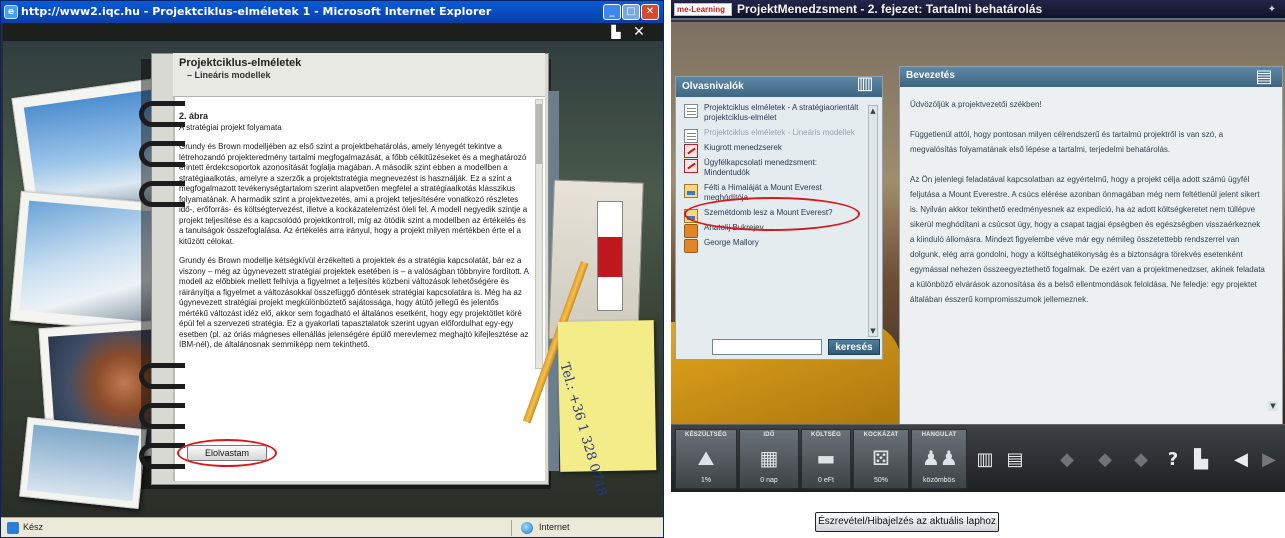 The image size is (1285, 538). Describe the element at coordinates (610, 256) in the screenshot. I see `consulting-logo` at that location.